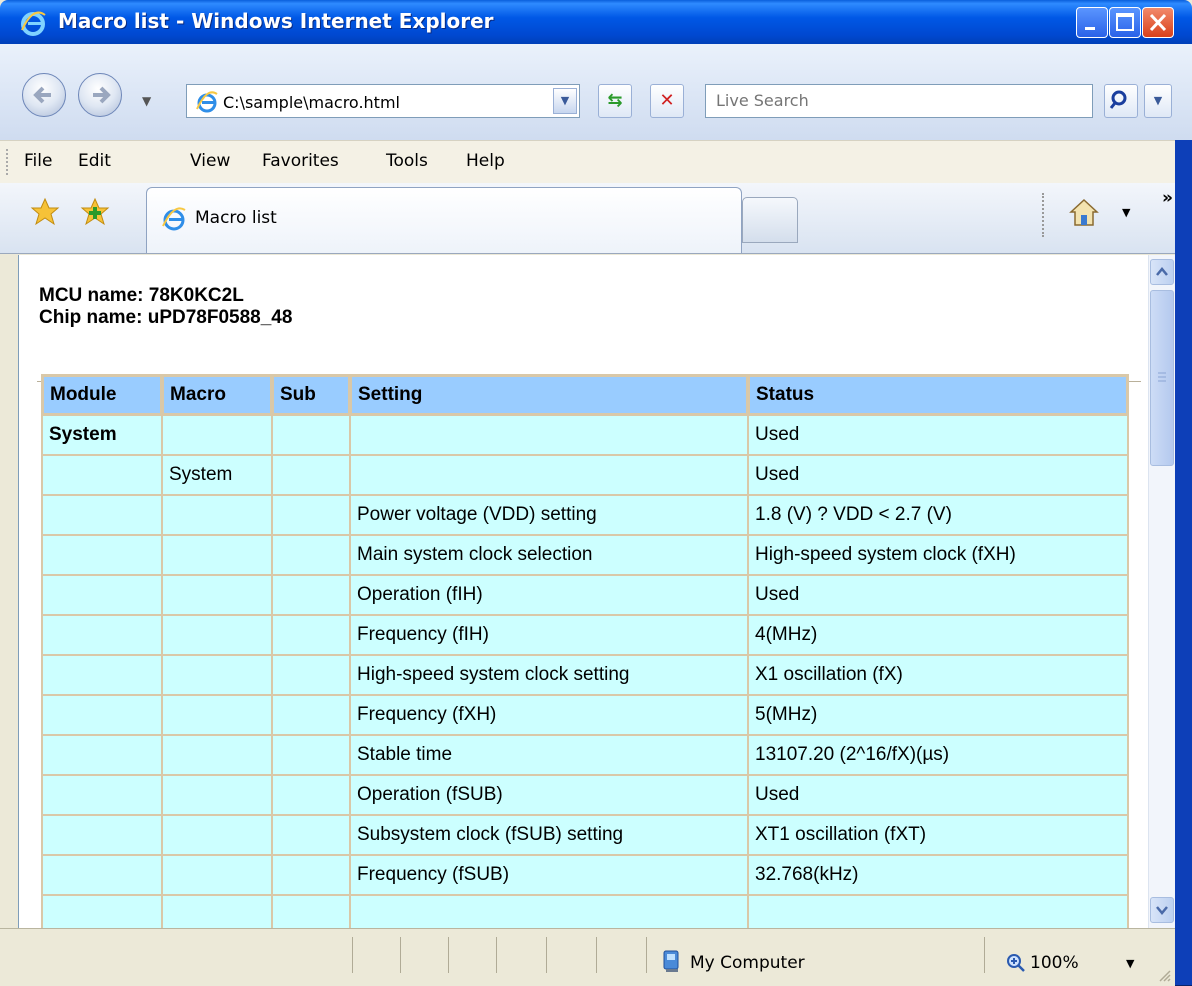 The height and width of the screenshot is (986, 1192). Describe the element at coordinates (549, 912) in the screenshot. I see `cell-setting` at that location.